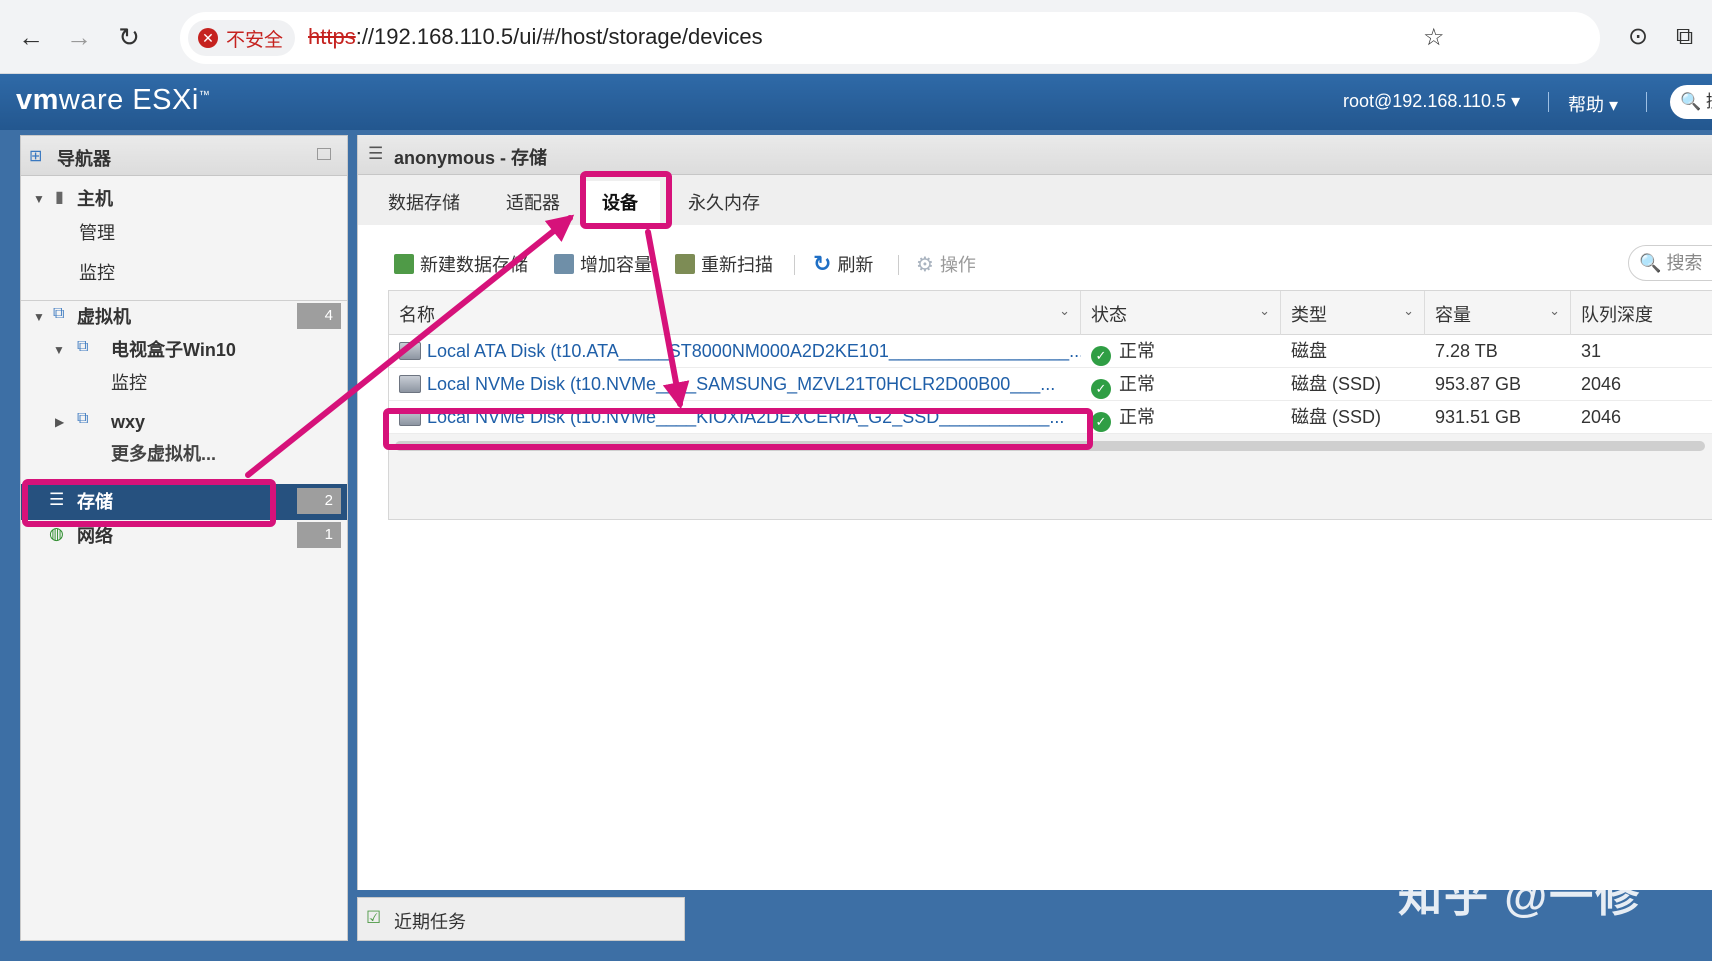  Describe the element at coordinates (1641, 313) in the screenshot. I see `column-header-queue-depth: 队列深度` at that location.